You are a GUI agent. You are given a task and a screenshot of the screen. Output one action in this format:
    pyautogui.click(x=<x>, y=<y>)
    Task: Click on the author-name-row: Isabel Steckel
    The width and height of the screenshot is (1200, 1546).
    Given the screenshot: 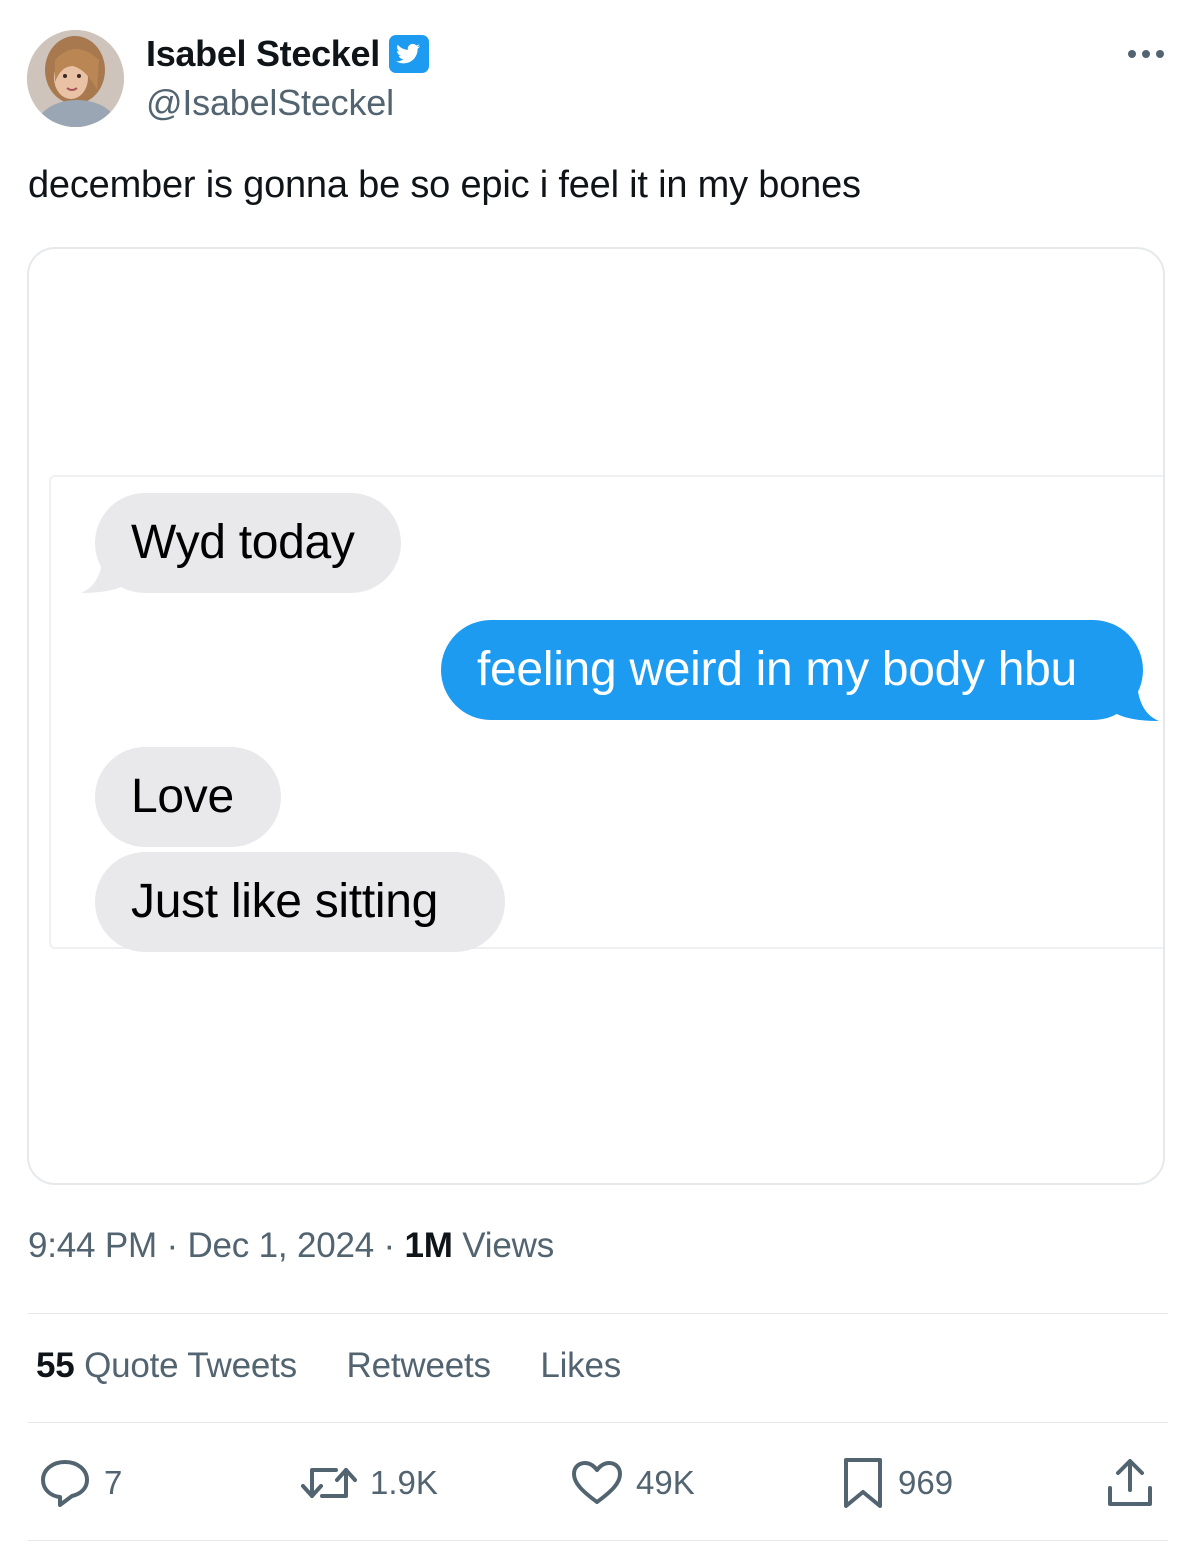 What is the action you would take?
    pyautogui.click(x=288, y=54)
    